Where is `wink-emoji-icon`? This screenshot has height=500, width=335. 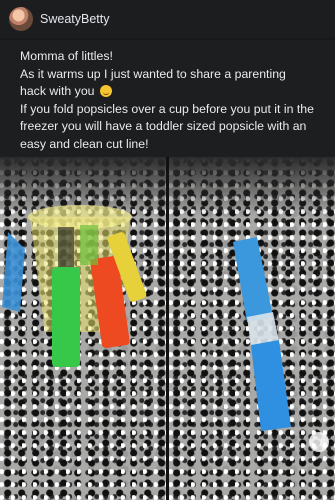 wink-emoji-icon is located at coordinates (105, 91).